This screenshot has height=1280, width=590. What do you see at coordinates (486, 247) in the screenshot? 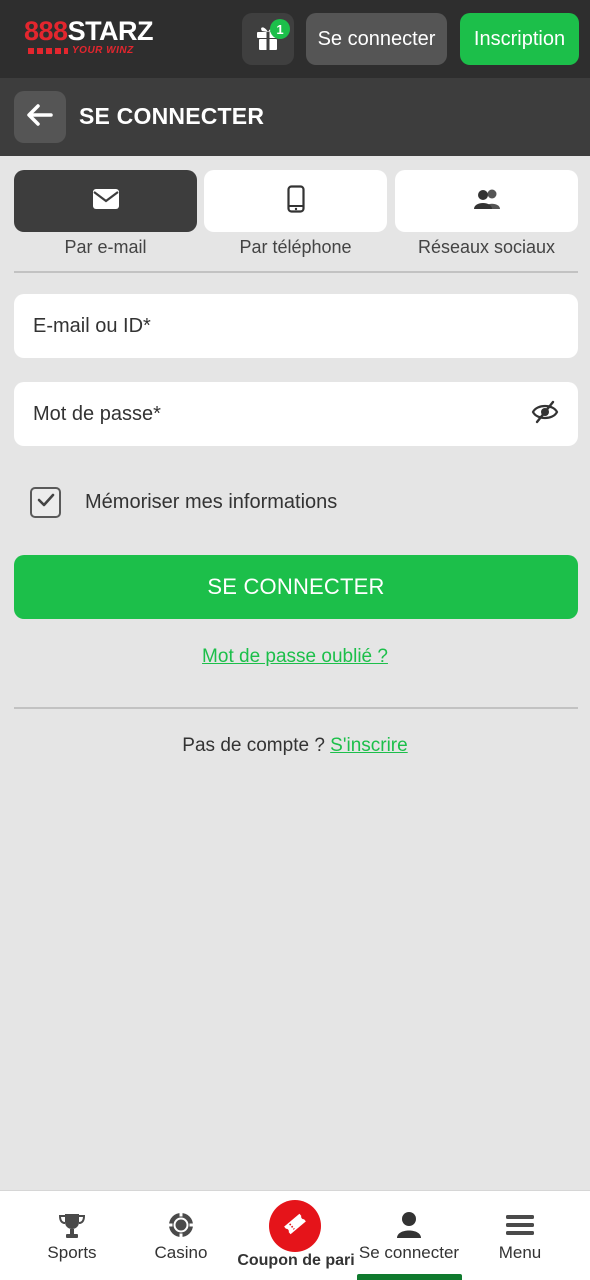
I see `tab-social-label: Réseaux sociaux` at bounding box center [486, 247].